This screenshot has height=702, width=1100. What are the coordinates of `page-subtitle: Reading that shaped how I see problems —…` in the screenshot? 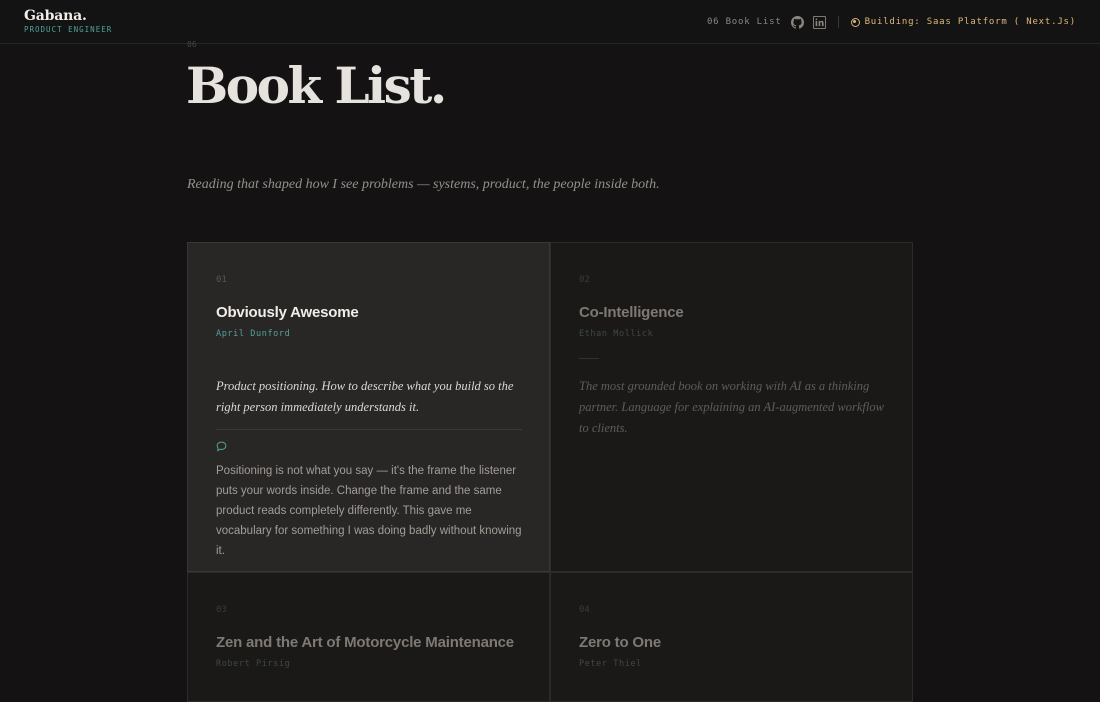 It's located at (423, 184).